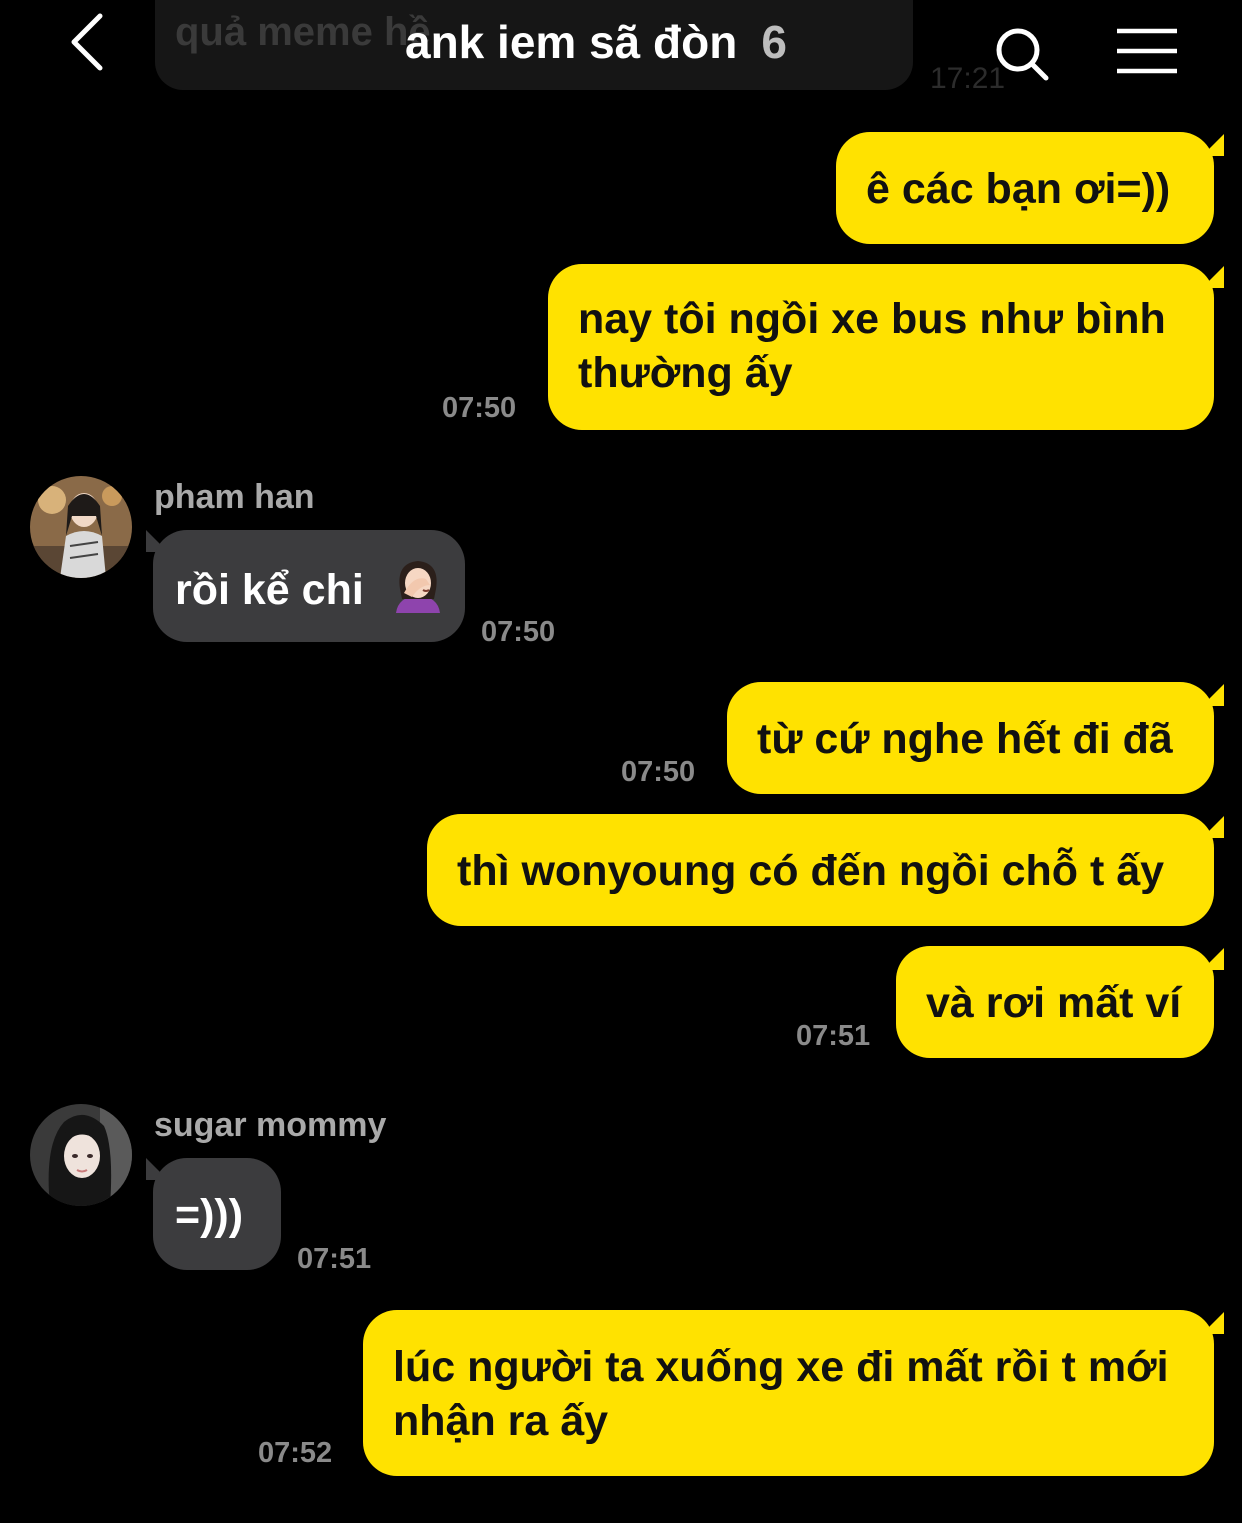  What do you see at coordinates (774, 42) in the screenshot?
I see `member-count: 6` at bounding box center [774, 42].